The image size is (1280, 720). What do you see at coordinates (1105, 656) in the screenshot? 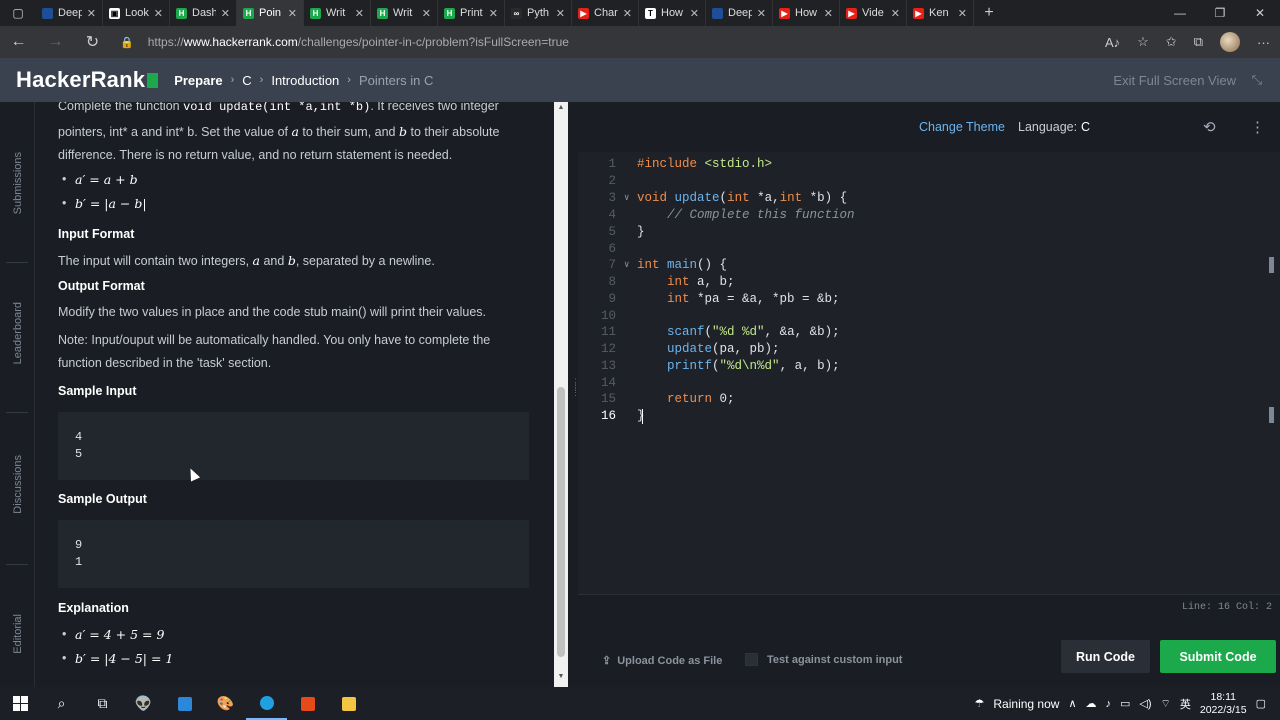
I see `run-code-button: Run Code` at bounding box center [1105, 656].